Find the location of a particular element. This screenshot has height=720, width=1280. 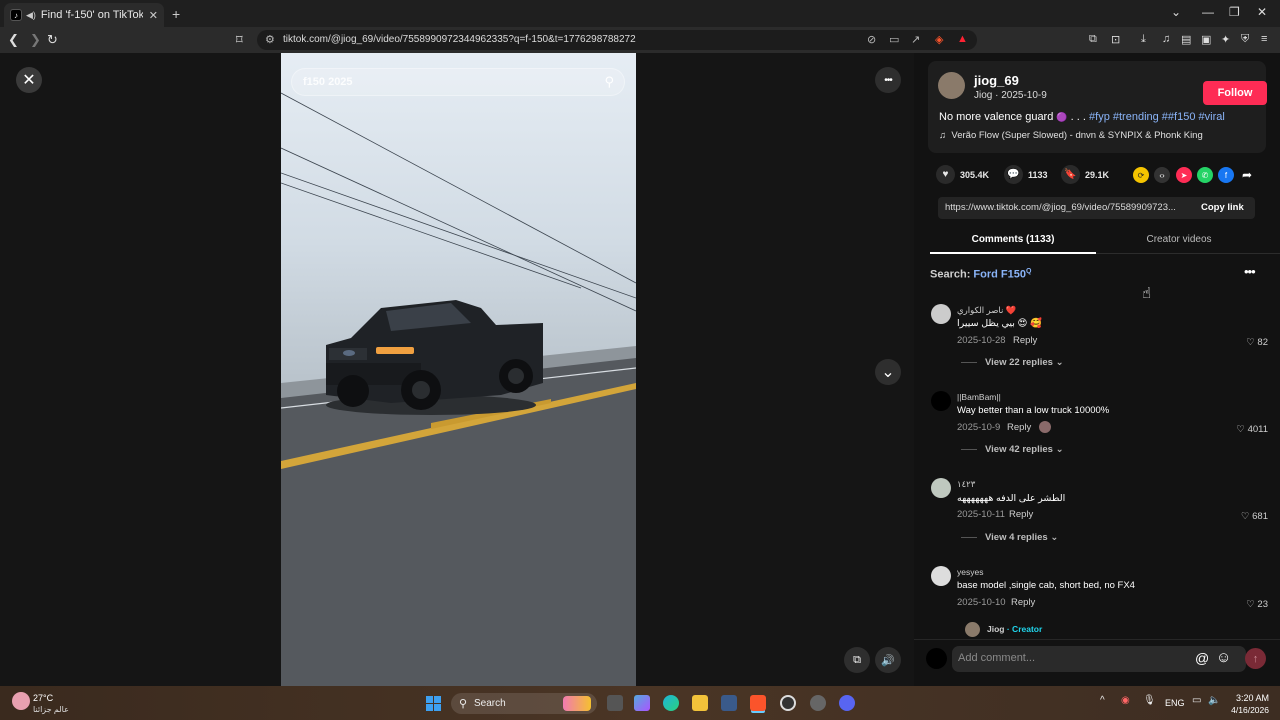

windows-start-icon is located at coordinates (433, 703).